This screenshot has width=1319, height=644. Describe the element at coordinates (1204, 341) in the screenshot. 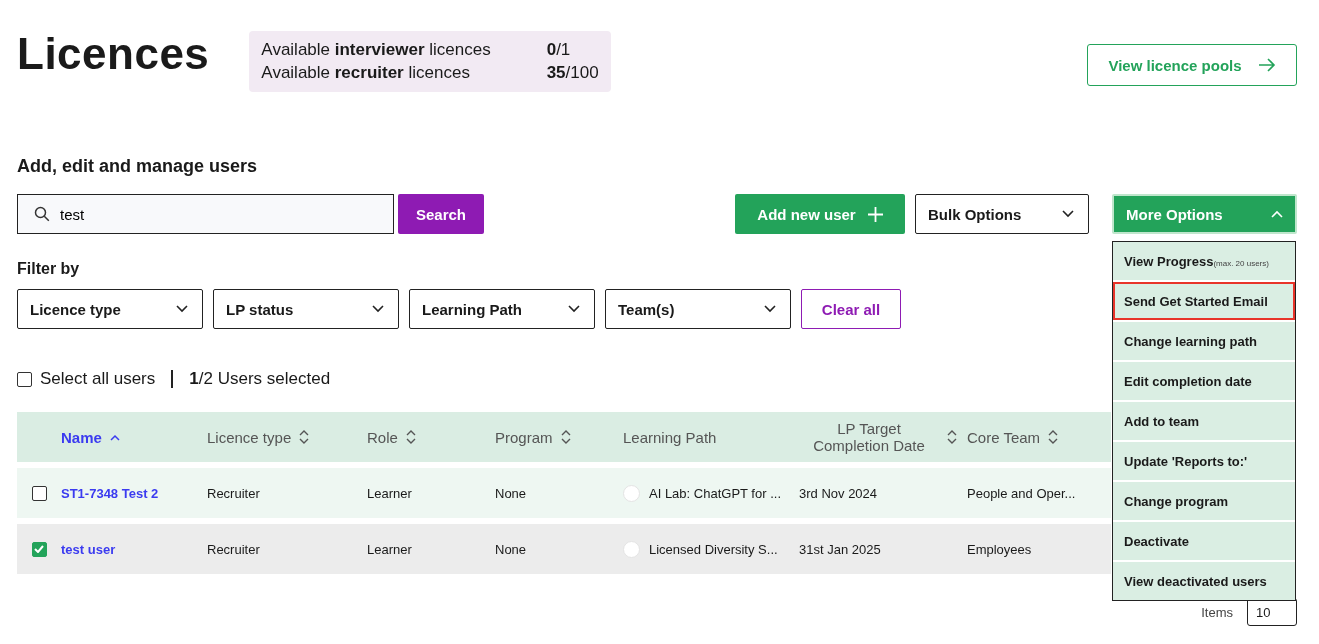

I see `menu-item: Change learning path` at that location.